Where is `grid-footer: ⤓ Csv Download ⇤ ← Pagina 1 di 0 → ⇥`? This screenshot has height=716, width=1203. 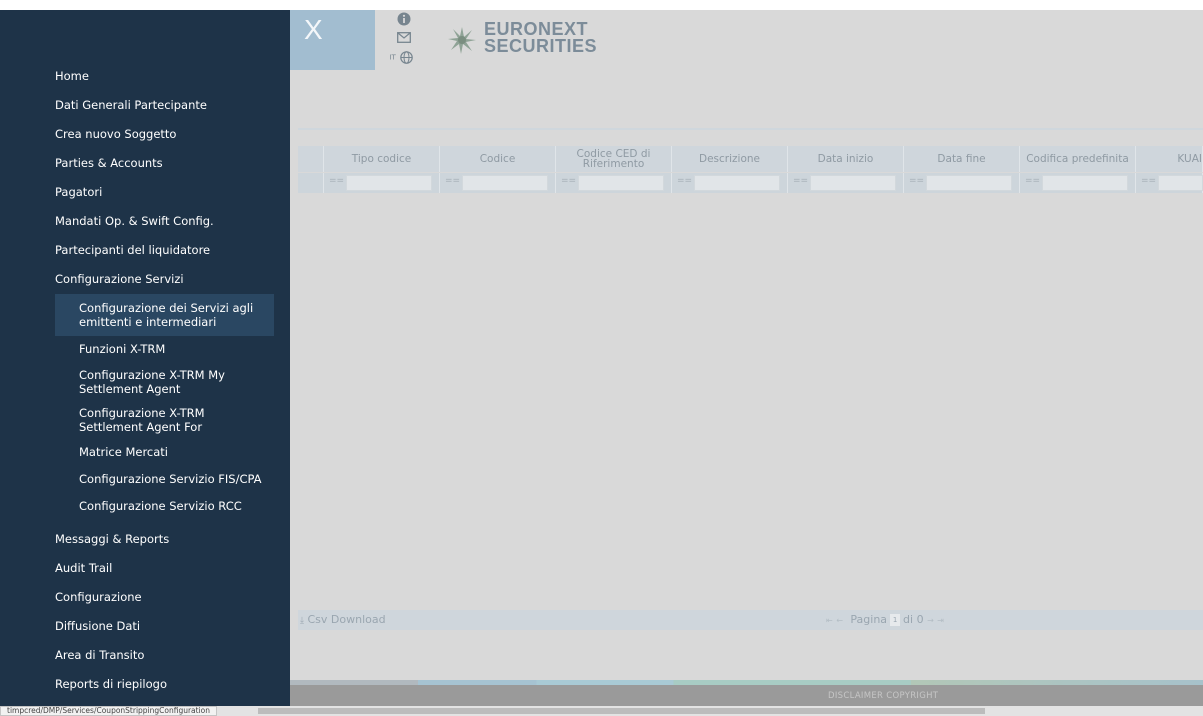 grid-footer: ⤓ Csv Download ⇤ ← Pagina 1 di 0 → ⇥ is located at coordinates (750, 620).